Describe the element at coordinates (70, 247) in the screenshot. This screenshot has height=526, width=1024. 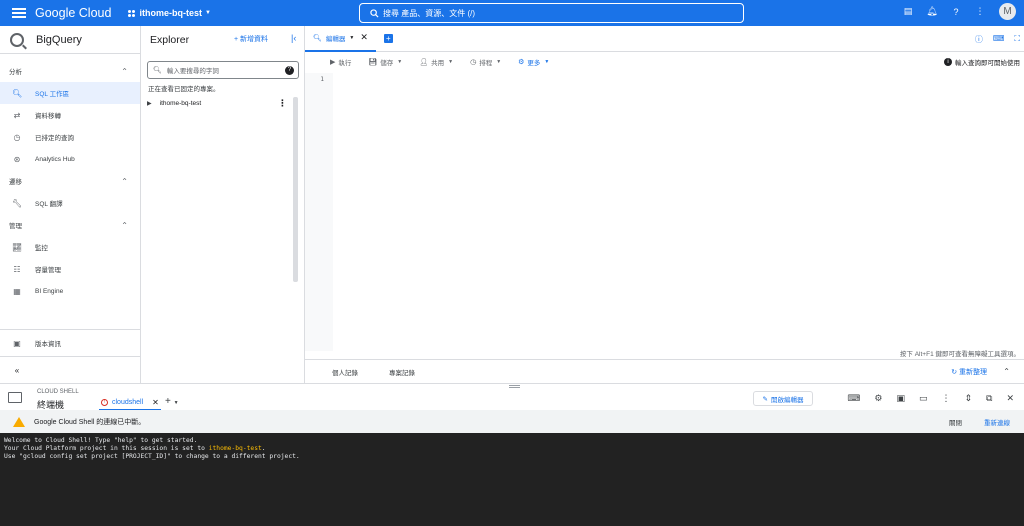
I see `sidebar-item-monitoring: 📈︎ 監控` at that location.